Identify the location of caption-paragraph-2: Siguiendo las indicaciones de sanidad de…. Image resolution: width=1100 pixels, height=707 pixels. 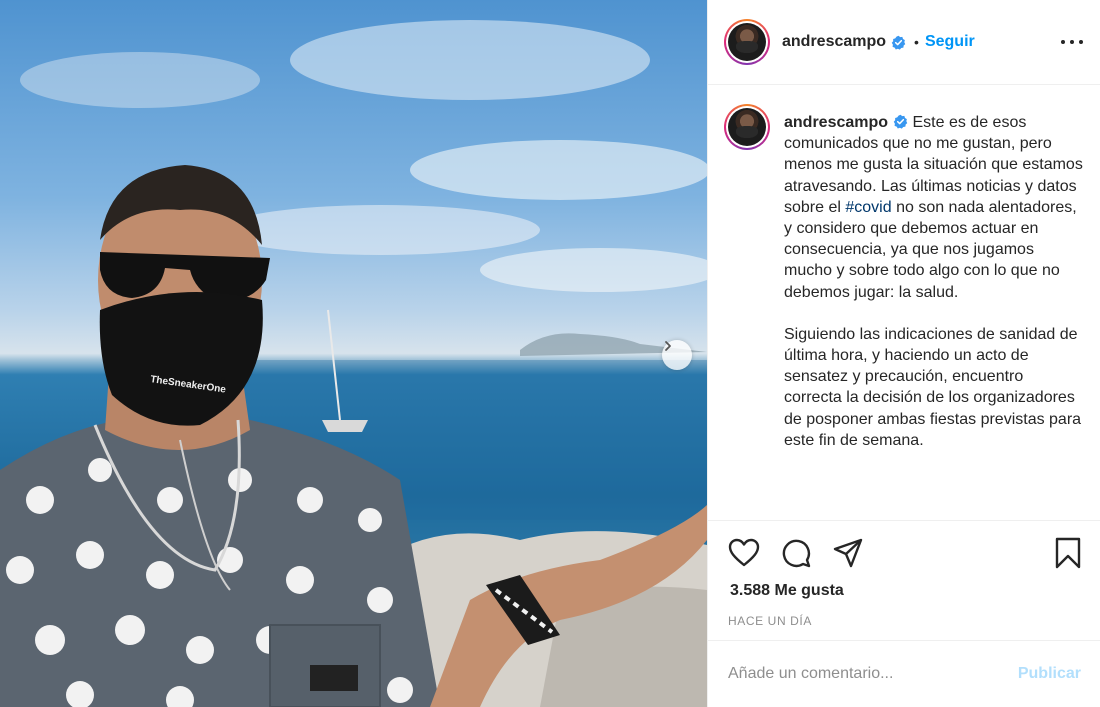
(933, 387).